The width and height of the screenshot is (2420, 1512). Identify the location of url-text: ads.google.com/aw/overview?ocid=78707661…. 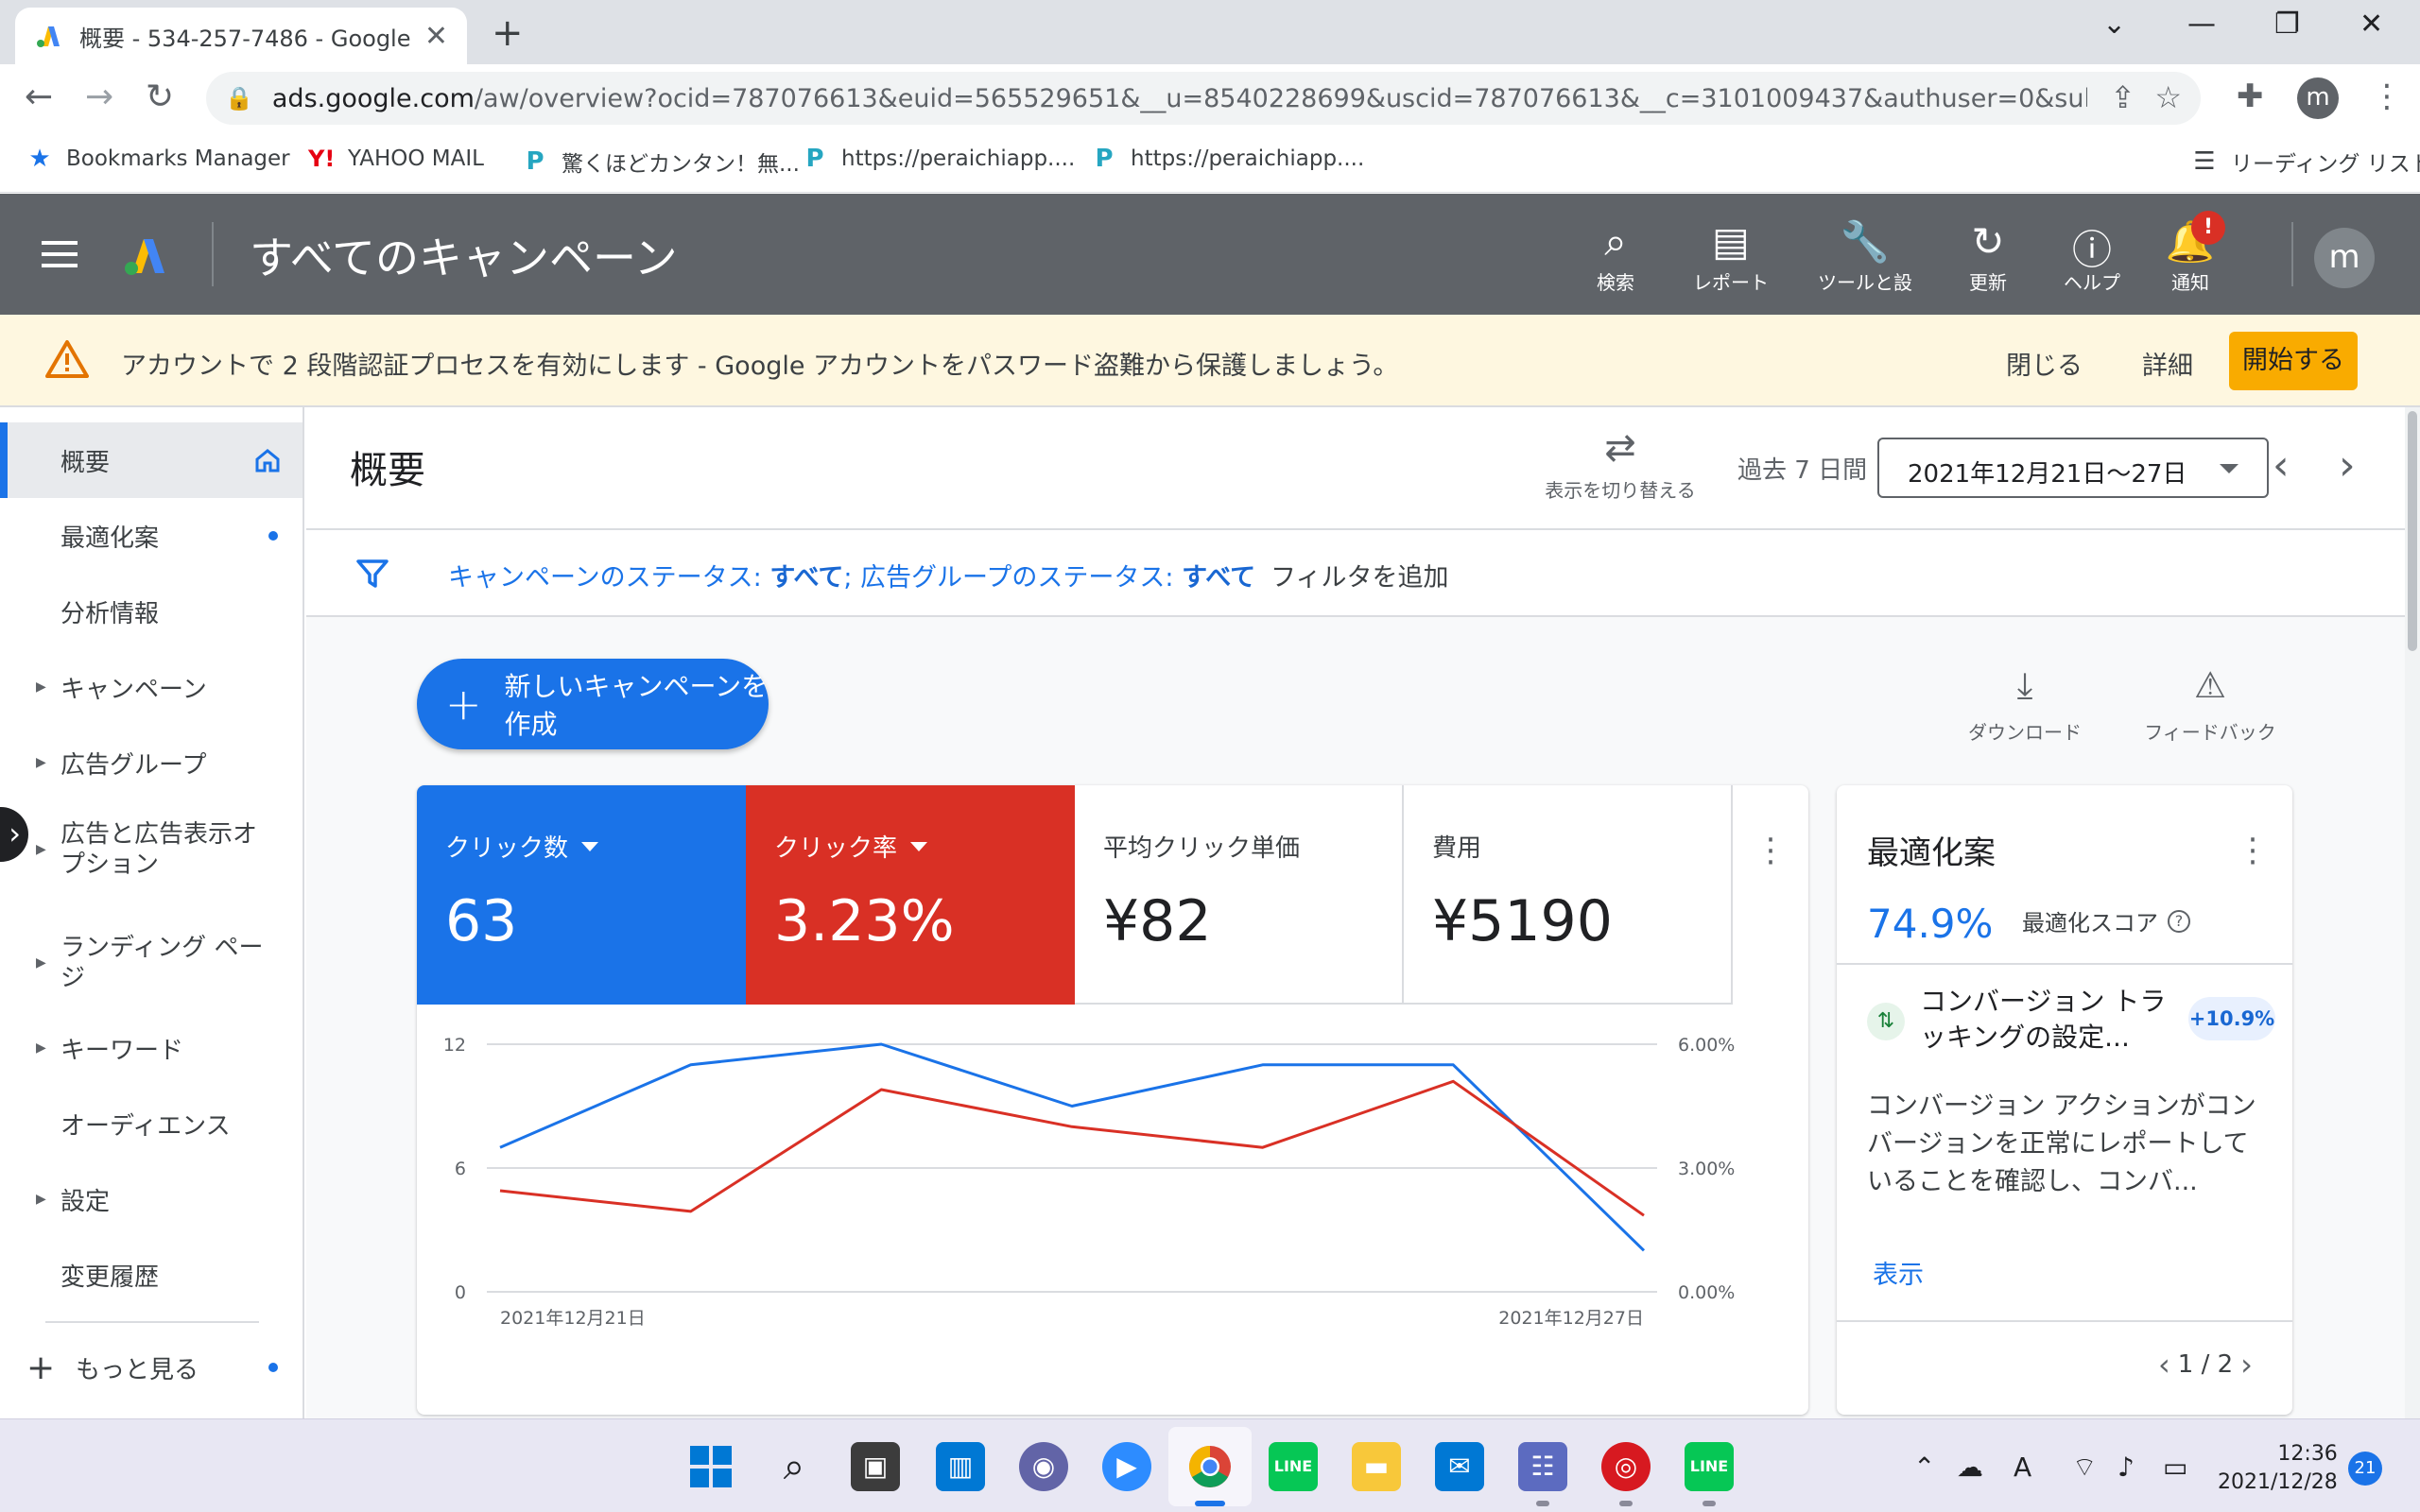
(1179, 98).